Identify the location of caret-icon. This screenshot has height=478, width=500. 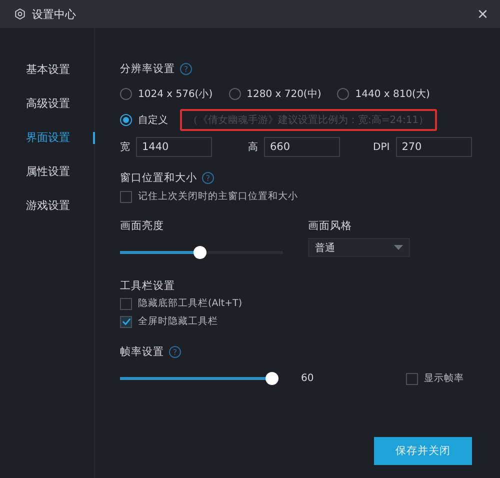
(398, 247).